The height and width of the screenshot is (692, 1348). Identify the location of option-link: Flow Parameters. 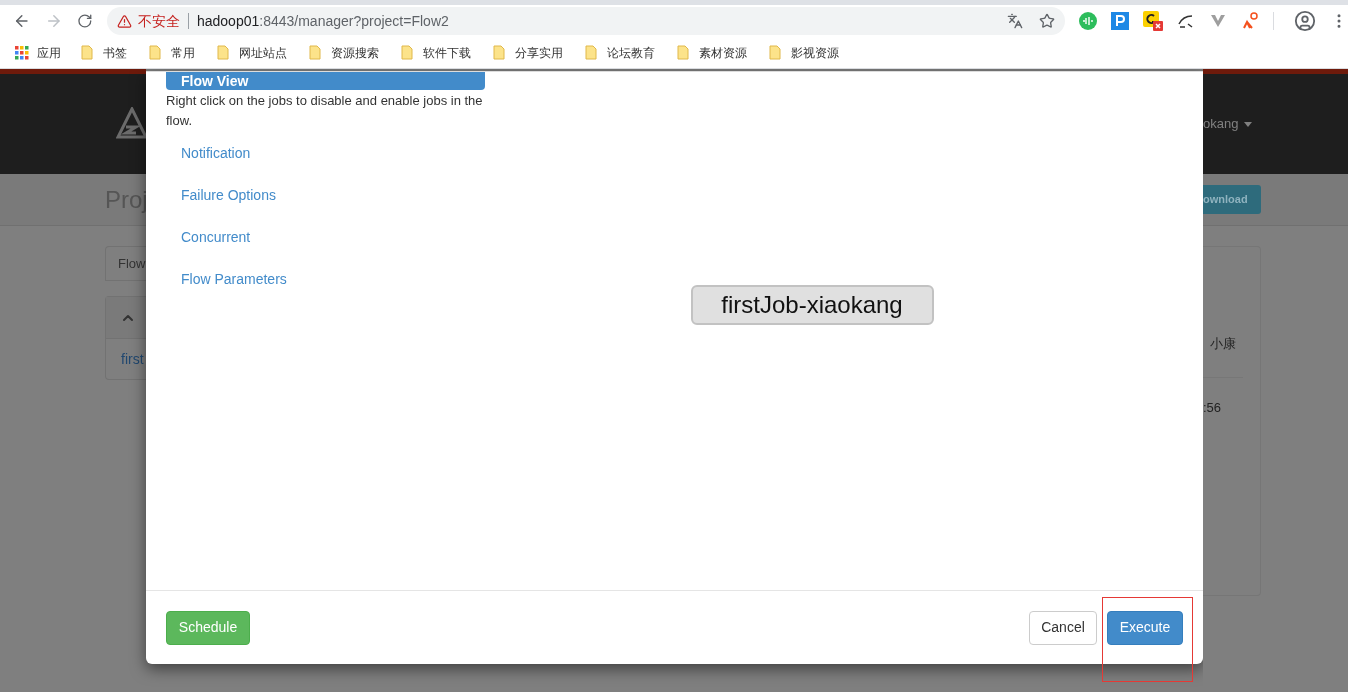
(333, 279).